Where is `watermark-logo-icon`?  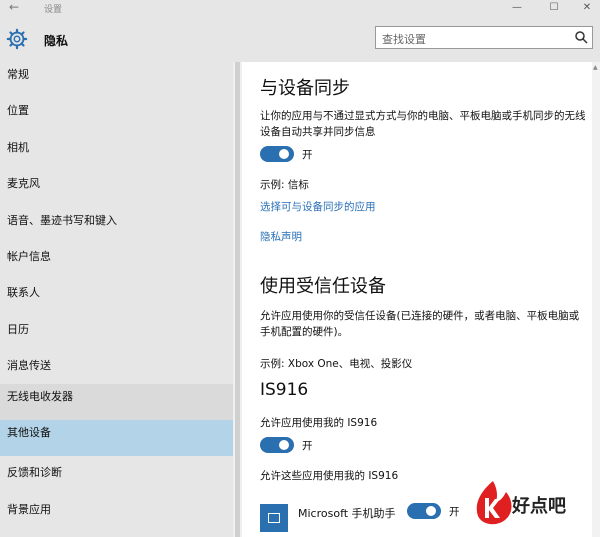 watermark-logo-icon is located at coordinates (494, 503).